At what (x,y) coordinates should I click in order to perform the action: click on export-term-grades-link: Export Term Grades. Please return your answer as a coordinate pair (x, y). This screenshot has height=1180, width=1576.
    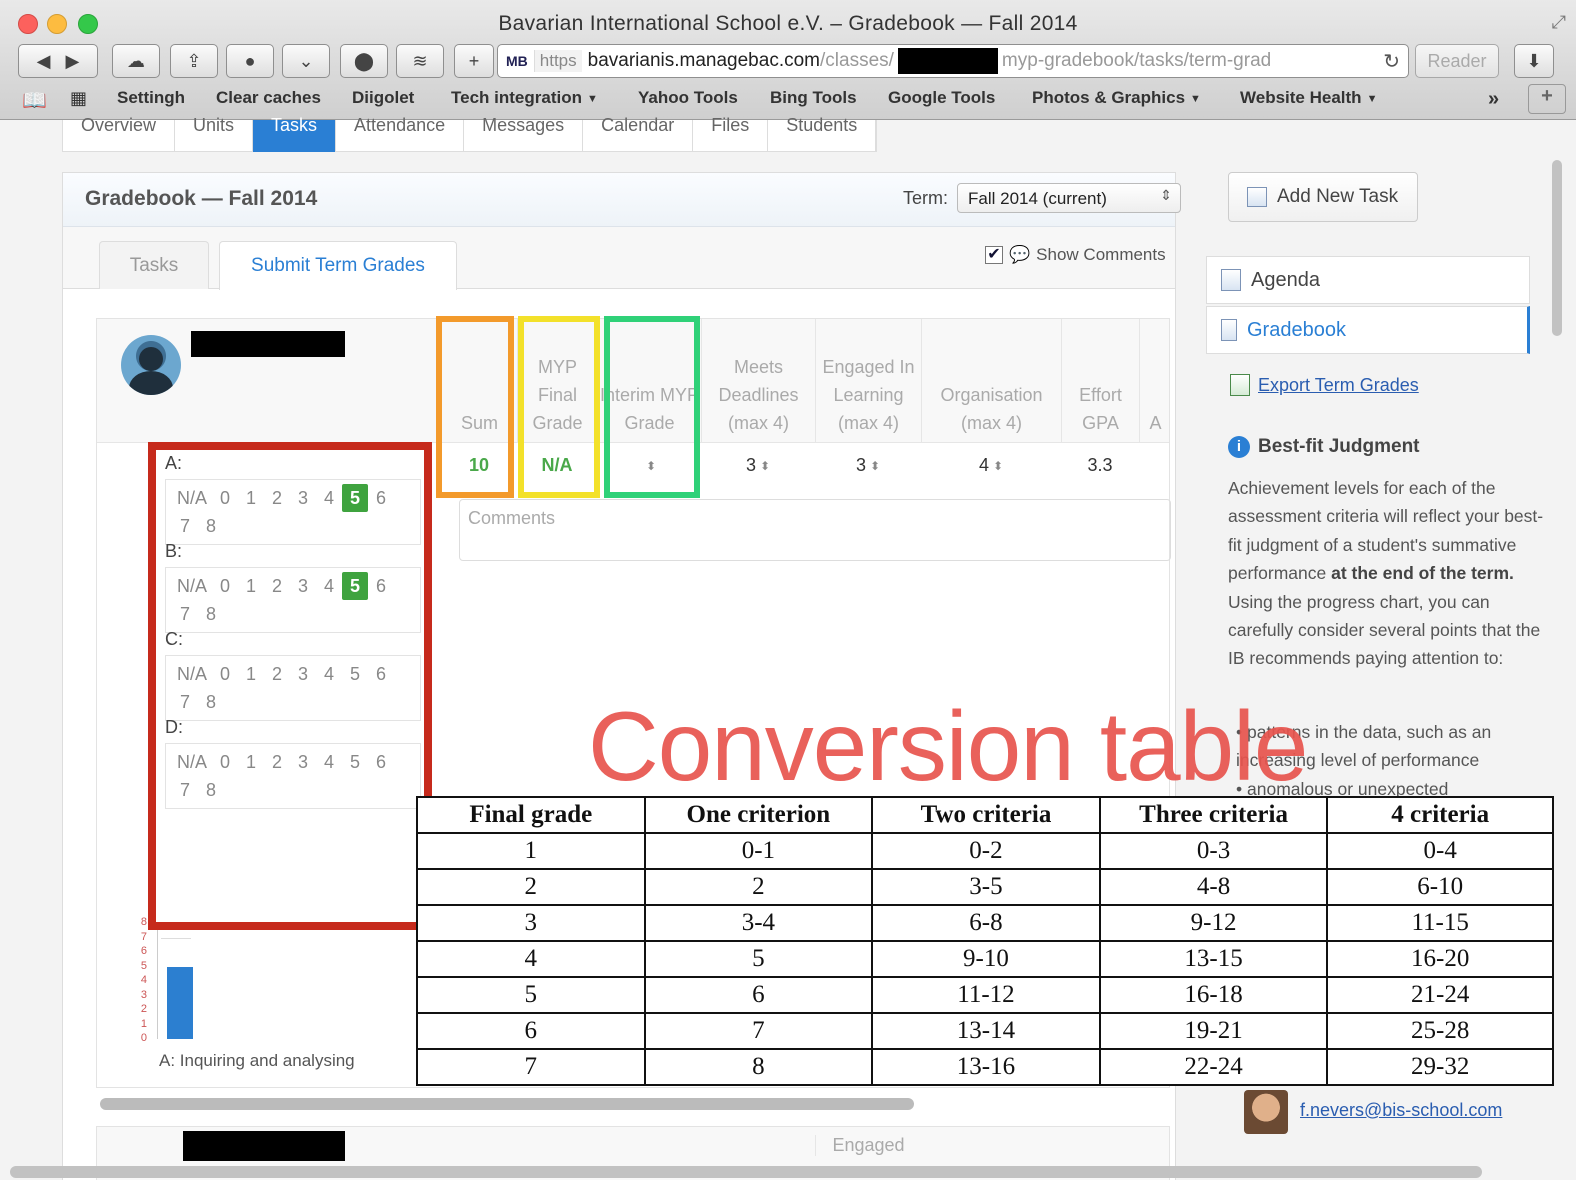
    Looking at the image, I should click on (1324, 385).